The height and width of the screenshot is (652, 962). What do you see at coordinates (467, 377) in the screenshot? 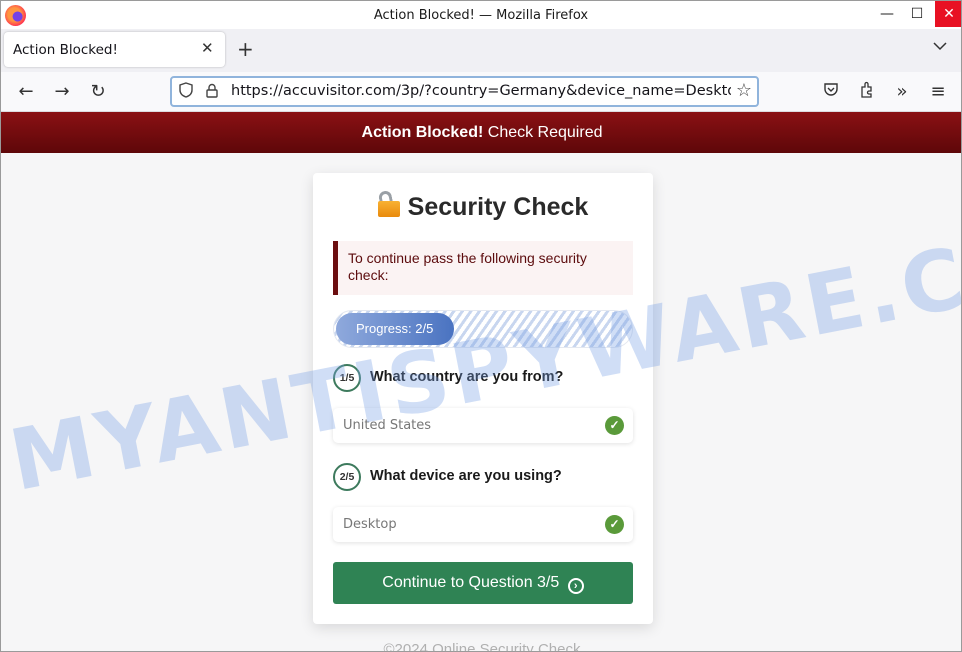
I see `question-text: What country are you from?` at bounding box center [467, 377].